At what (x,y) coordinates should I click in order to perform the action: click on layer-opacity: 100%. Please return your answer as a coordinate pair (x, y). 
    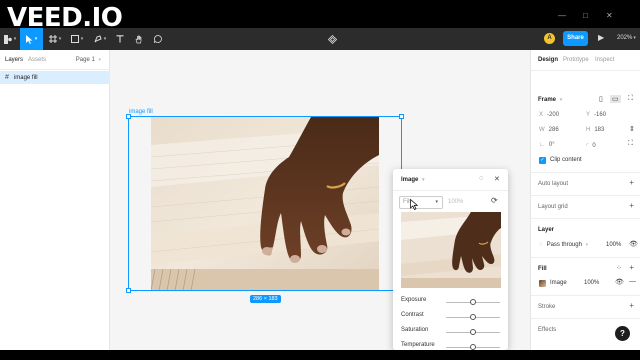
    Looking at the image, I should click on (613, 245).